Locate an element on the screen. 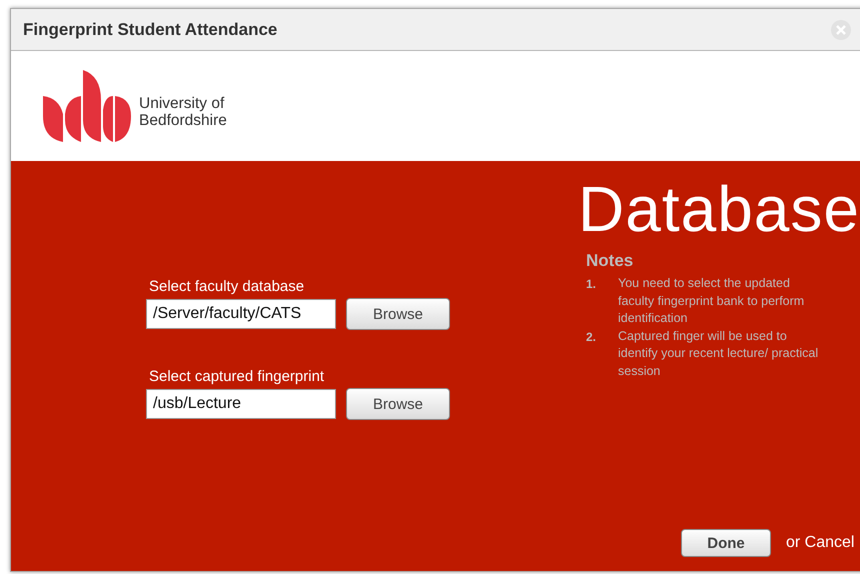 The height and width of the screenshot is (574, 860). note-text: You need to select the updated faculty fingerprint bank to perform identification is located at coordinates (712, 301).